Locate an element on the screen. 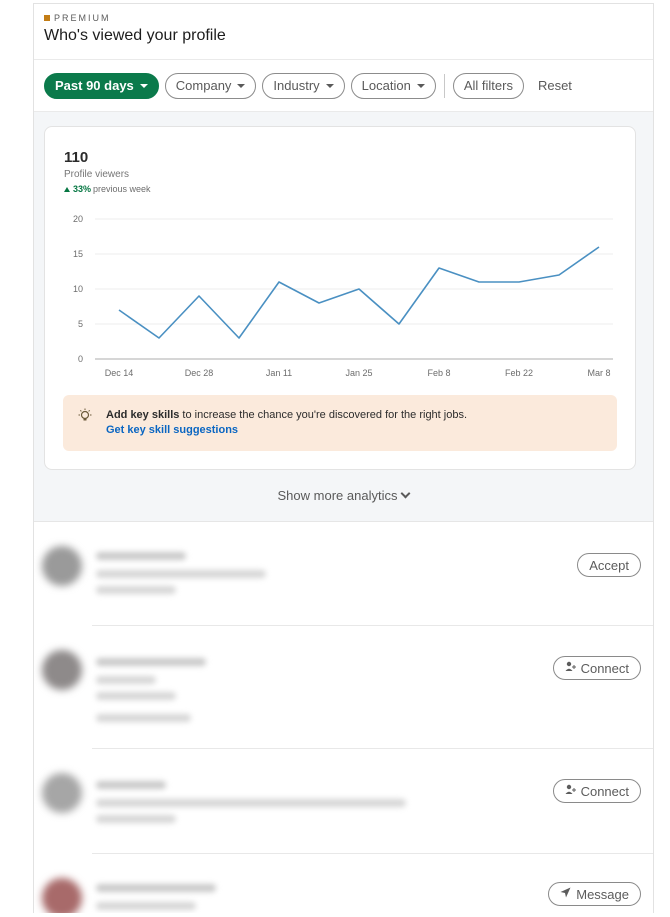 The image size is (670, 917). trend-indicator: 33% previous week is located at coordinates (107, 189).